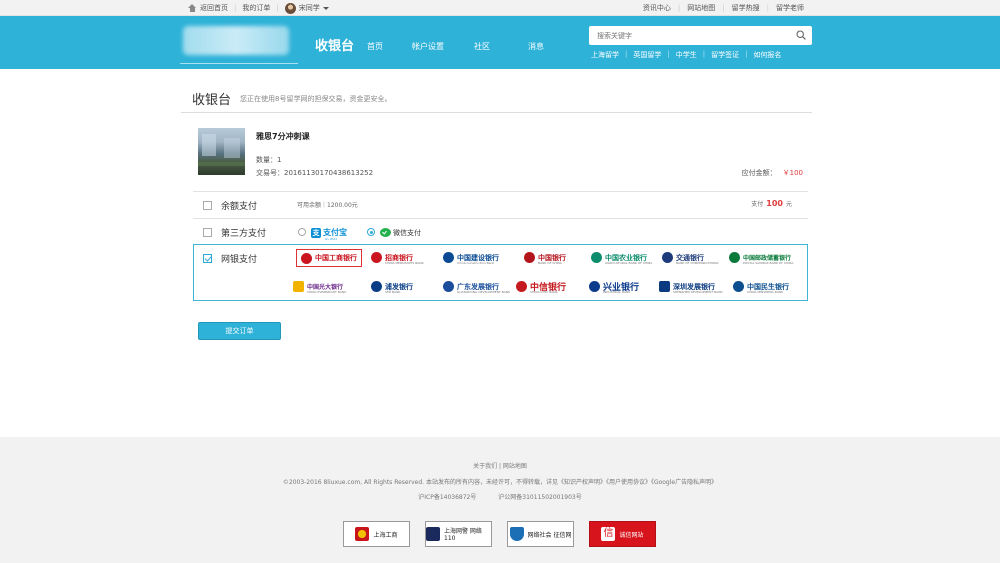 This screenshot has width=1000, height=563. I want to click on police-icon, so click(433, 534).